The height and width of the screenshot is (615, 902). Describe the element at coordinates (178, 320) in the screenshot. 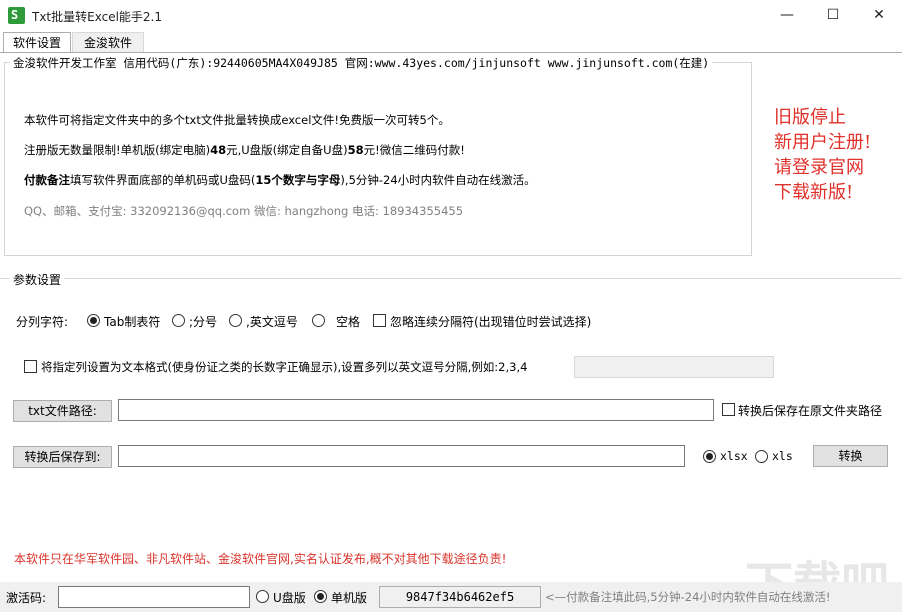

I see `radio-semicolon` at that location.